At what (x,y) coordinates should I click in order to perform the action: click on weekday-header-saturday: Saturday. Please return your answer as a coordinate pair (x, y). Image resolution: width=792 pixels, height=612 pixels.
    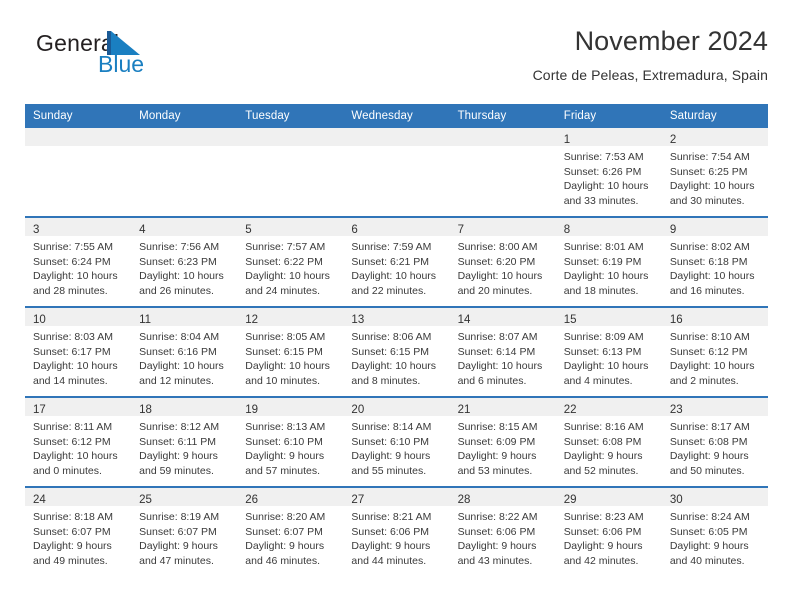
    Looking at the image, I should click on (714, 116).